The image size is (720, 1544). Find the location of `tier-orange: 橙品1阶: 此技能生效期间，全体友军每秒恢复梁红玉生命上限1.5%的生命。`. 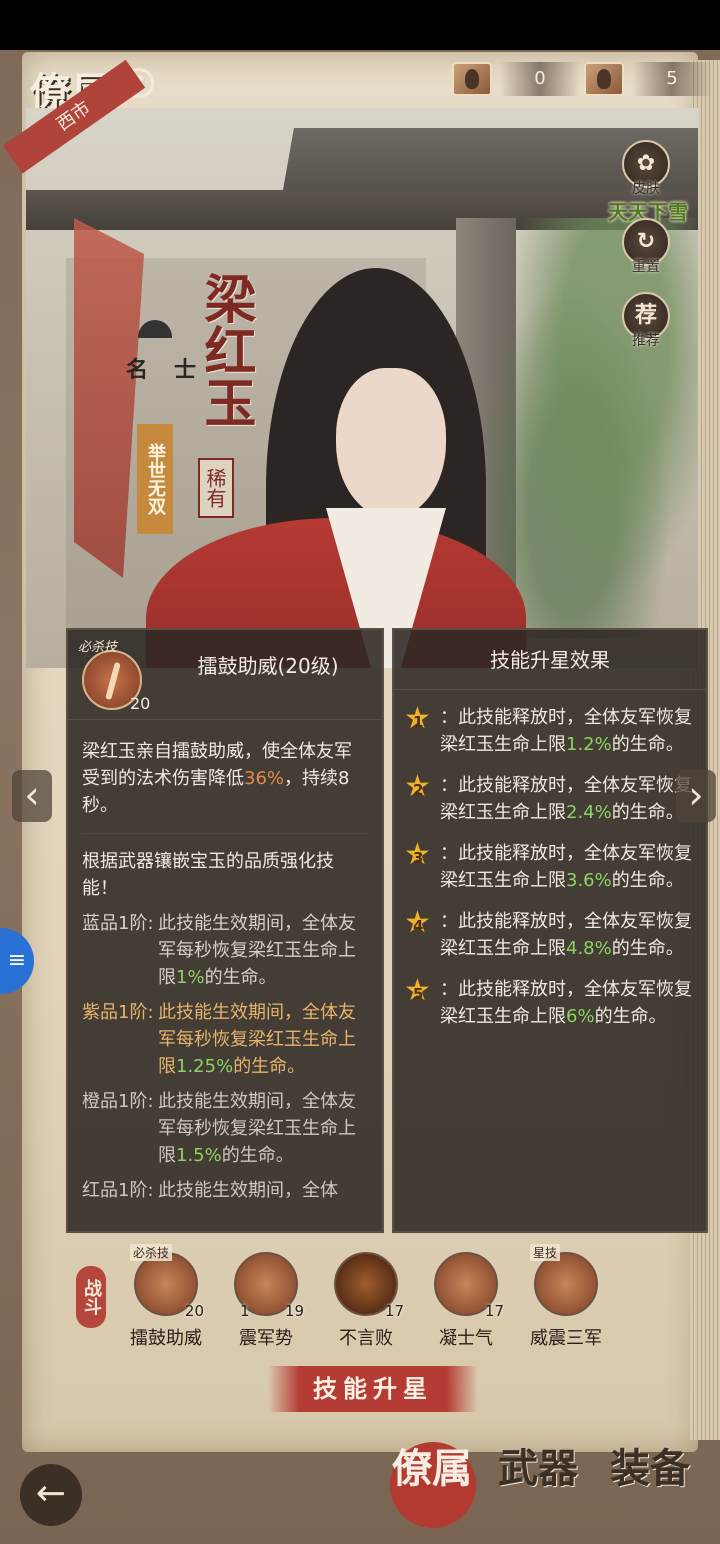

tier-orange: 橙品1阶: 此技能生效期间，全体友军每秒恢复梁红玉生命上限1.5%的生命。 is located at coordinates (219, 1128).